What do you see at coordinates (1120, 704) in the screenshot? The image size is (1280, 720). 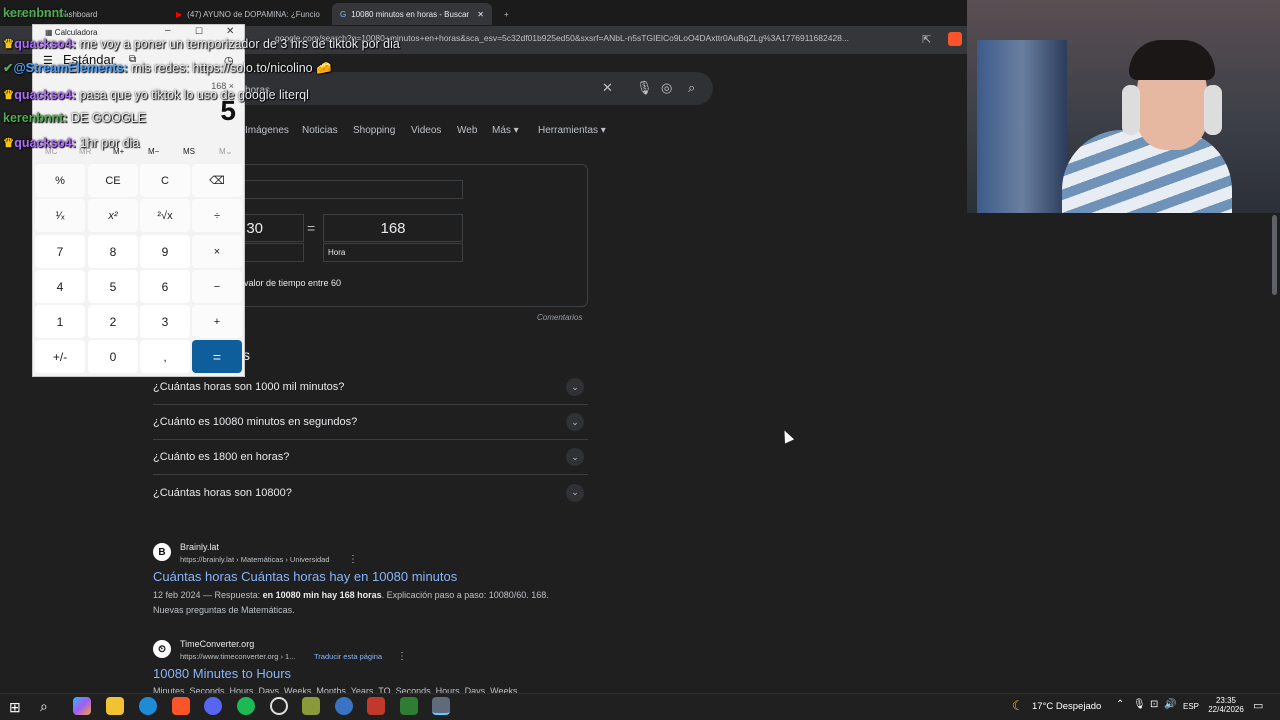 I see `chevron-up-icon: ⌃` at bounding box center [1120, 704].